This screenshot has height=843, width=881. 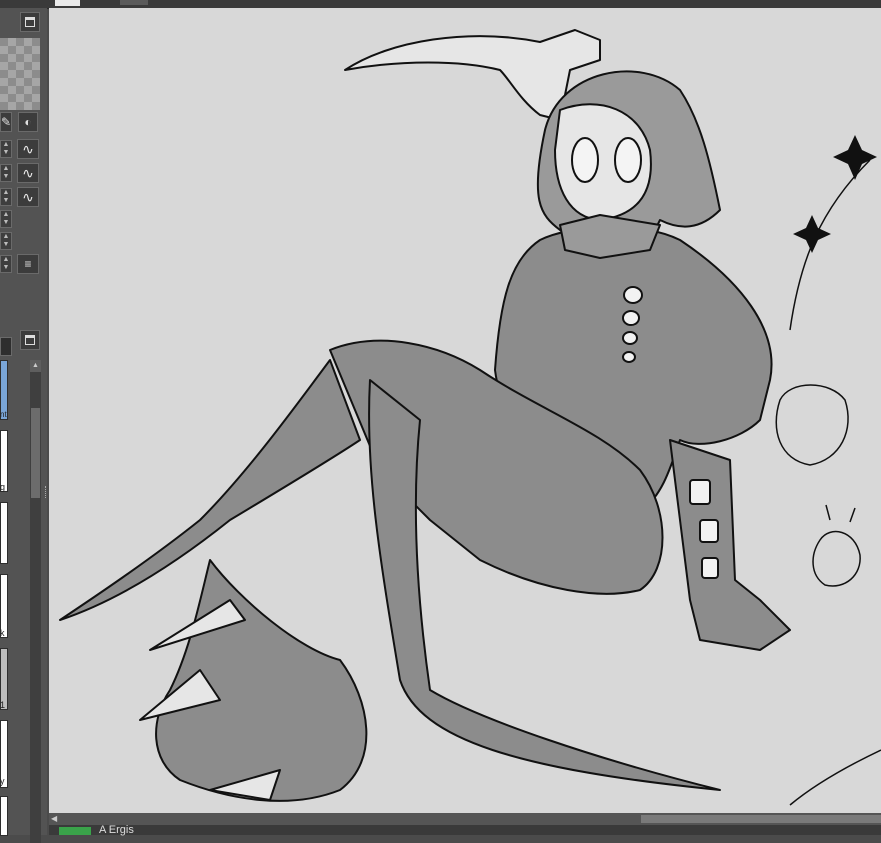 What do you see at coordinates (6, 197) in the screenshot?
I see `density-stepper: ▲ ▼` at bounding box center [6, 197].